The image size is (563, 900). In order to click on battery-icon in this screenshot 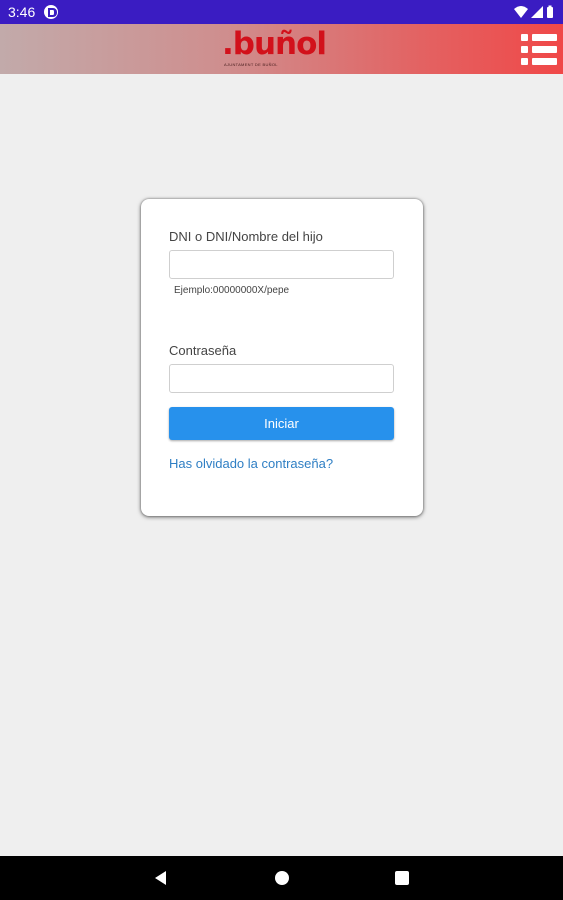, I will do `click(550, 12)`.